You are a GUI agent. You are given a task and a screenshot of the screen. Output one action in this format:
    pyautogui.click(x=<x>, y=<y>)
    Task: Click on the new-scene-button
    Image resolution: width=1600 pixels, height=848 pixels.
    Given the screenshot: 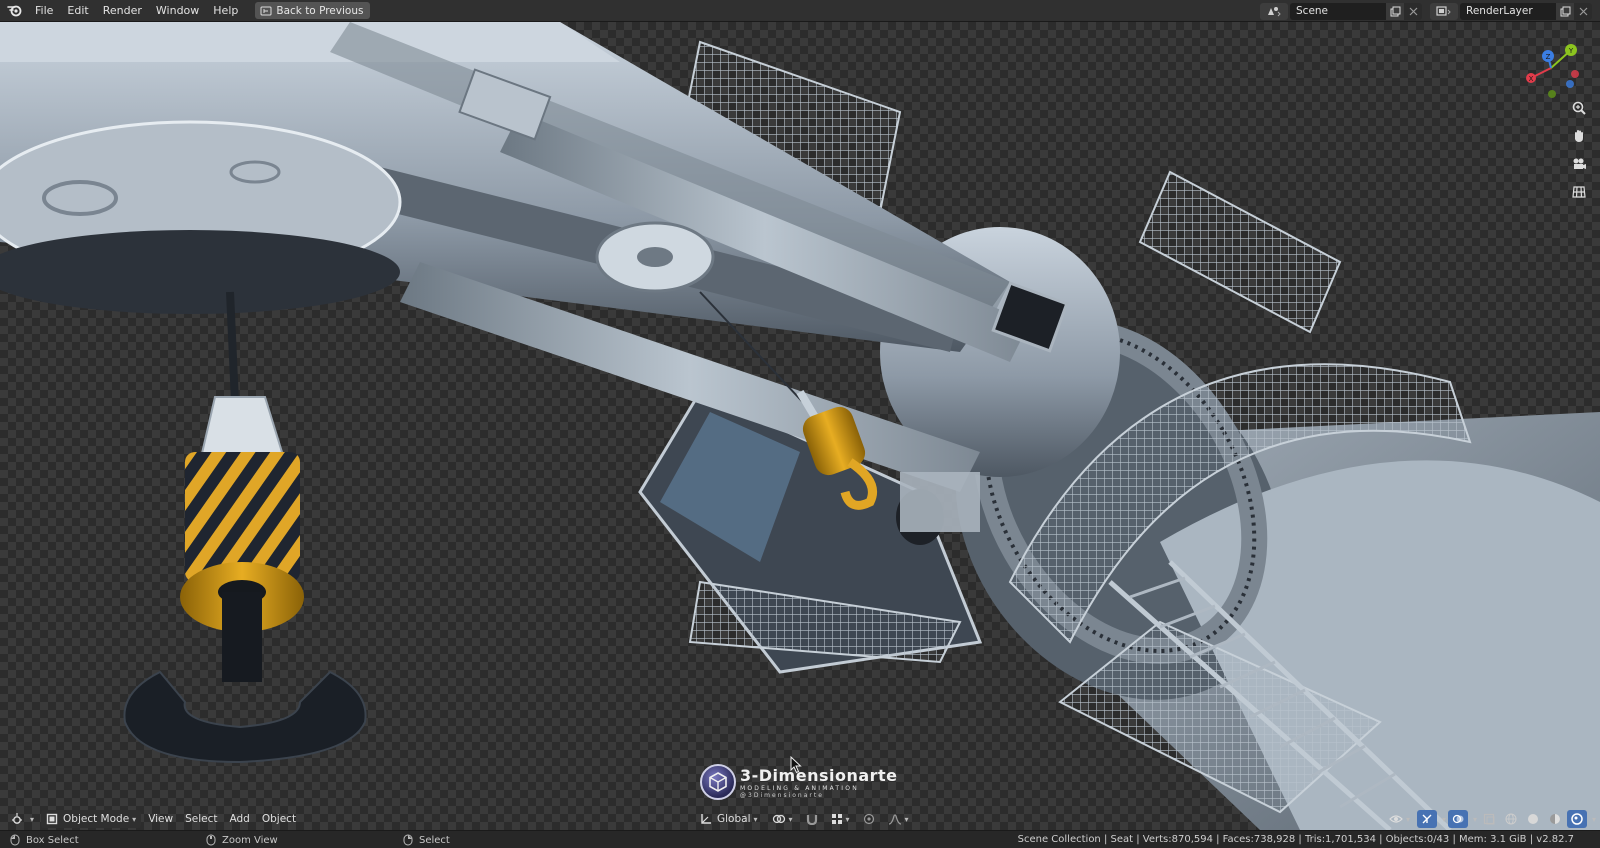 What is the action you would take?
    pyautogui.click(x=1395, y=11)
    